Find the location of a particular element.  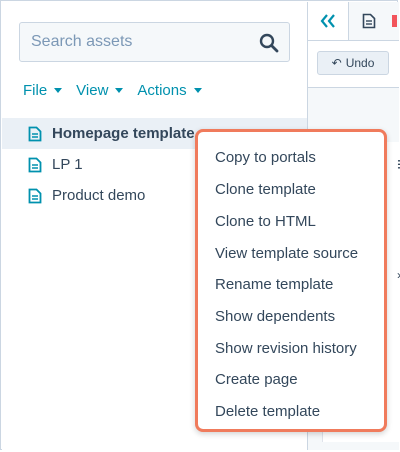

editor-tabs is located at coordinates (353, 21).